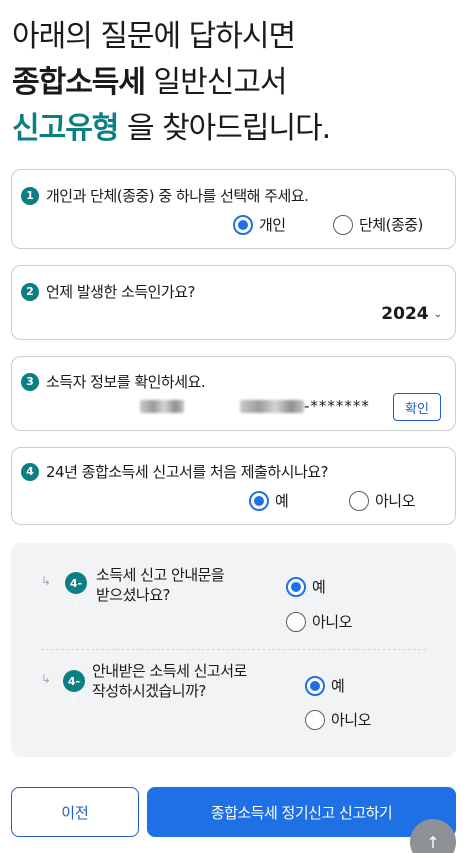 This screenshot has height=853, width=464. Describe the element at coordinates (433, 842) in the screenshot. I see `arrow-up-icon: ↑` at that location.